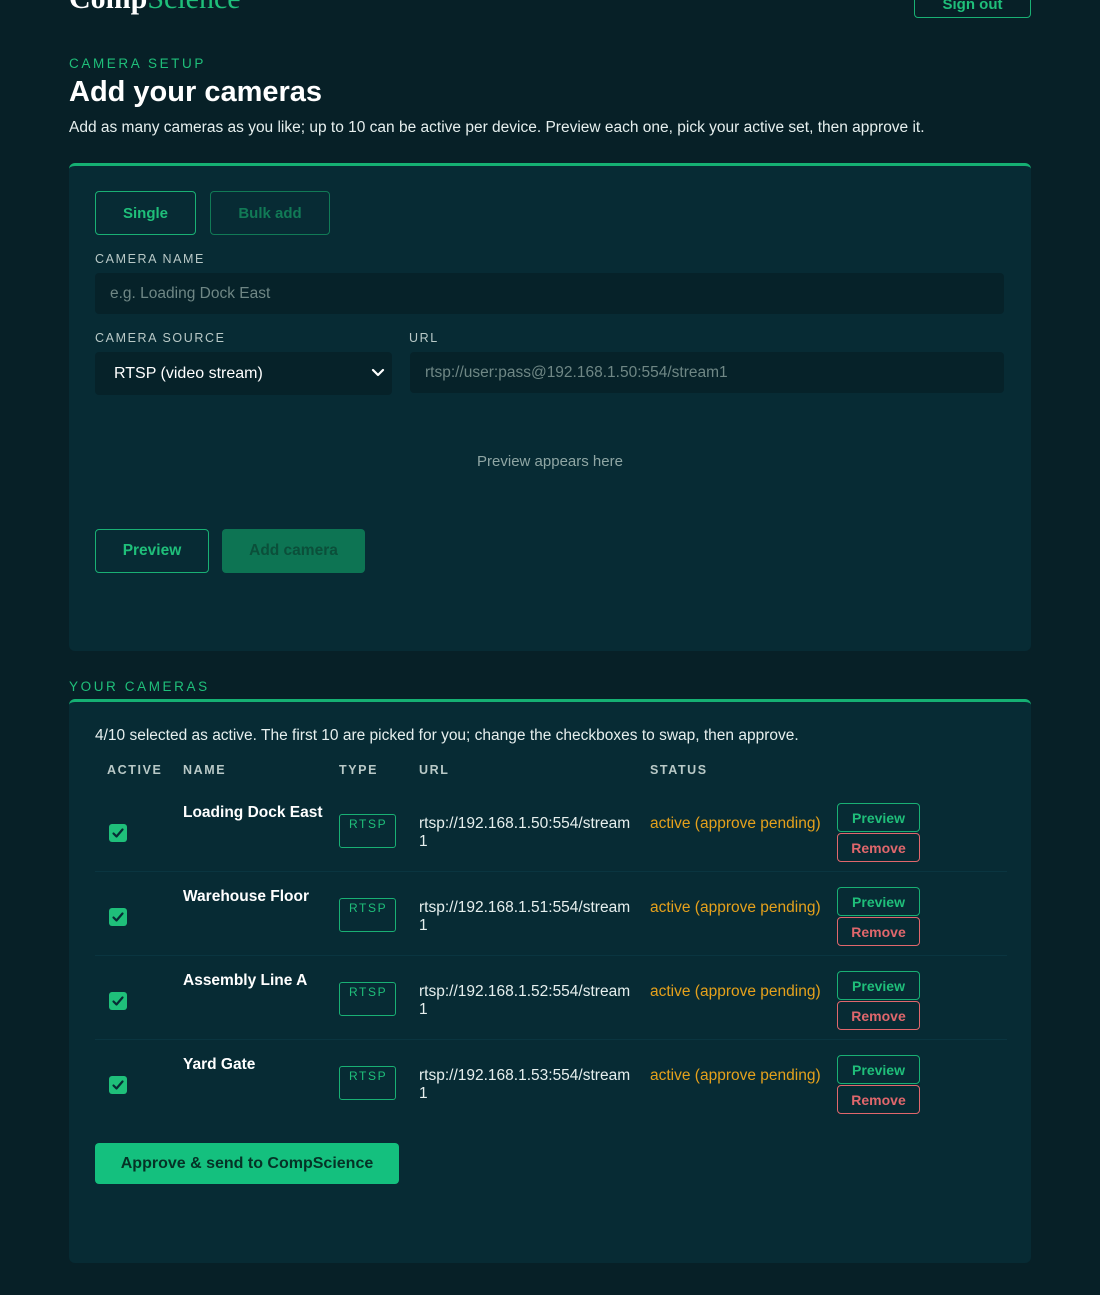 This screenshot has width=1100, height=1295. What do you see at coordinates (247, 1163) in the screenshot?
I see `approve-send-button: Approve & send to CompScience` at bounding box center [247, 1163].